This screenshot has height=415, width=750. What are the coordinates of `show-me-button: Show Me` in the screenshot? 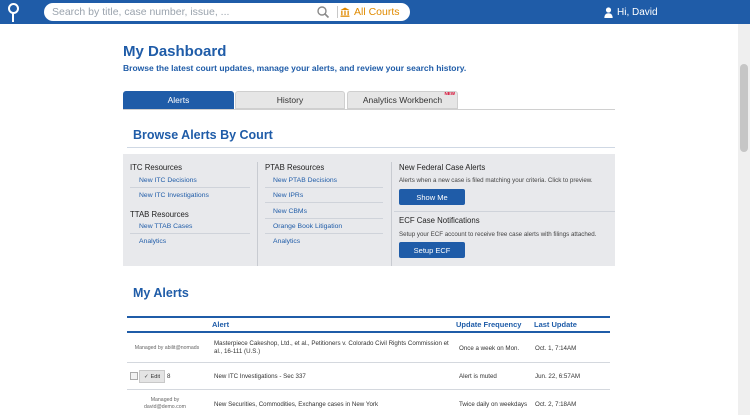 It's located at (432, 197).